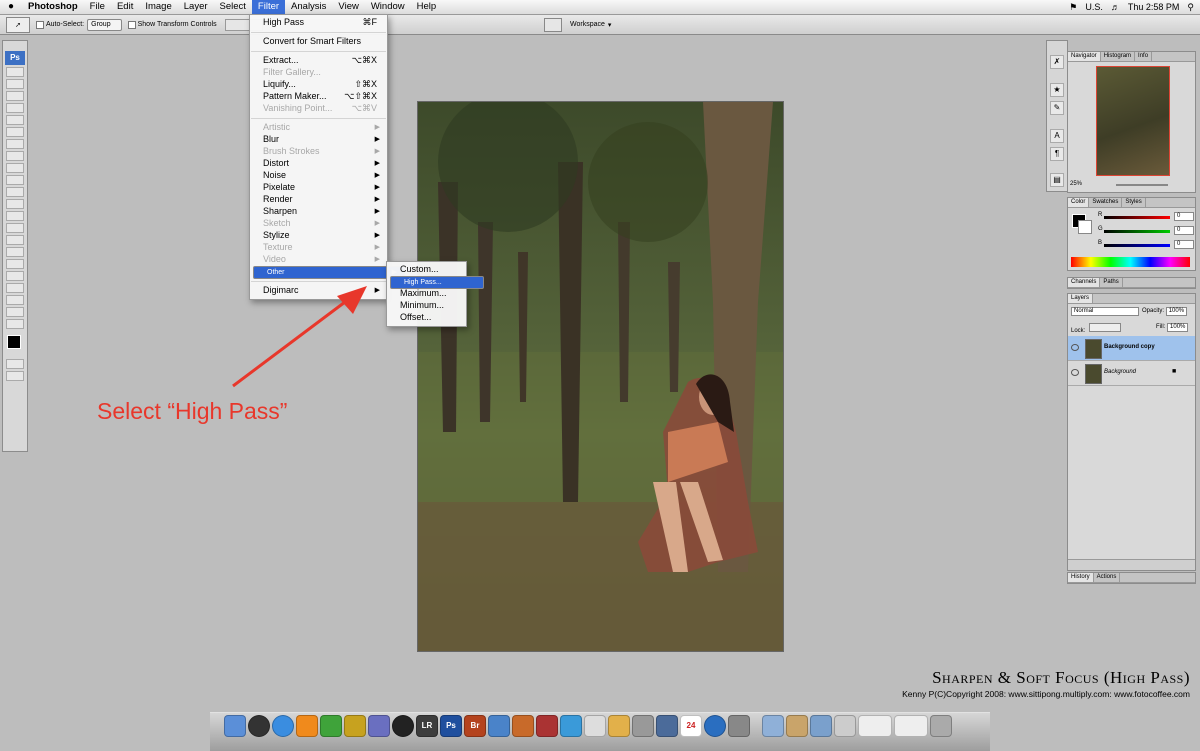 The image size is (1200, 751). Describe the element at coordinates (158, 7) in the screenshot. I see `menu-image: Image` at that location.